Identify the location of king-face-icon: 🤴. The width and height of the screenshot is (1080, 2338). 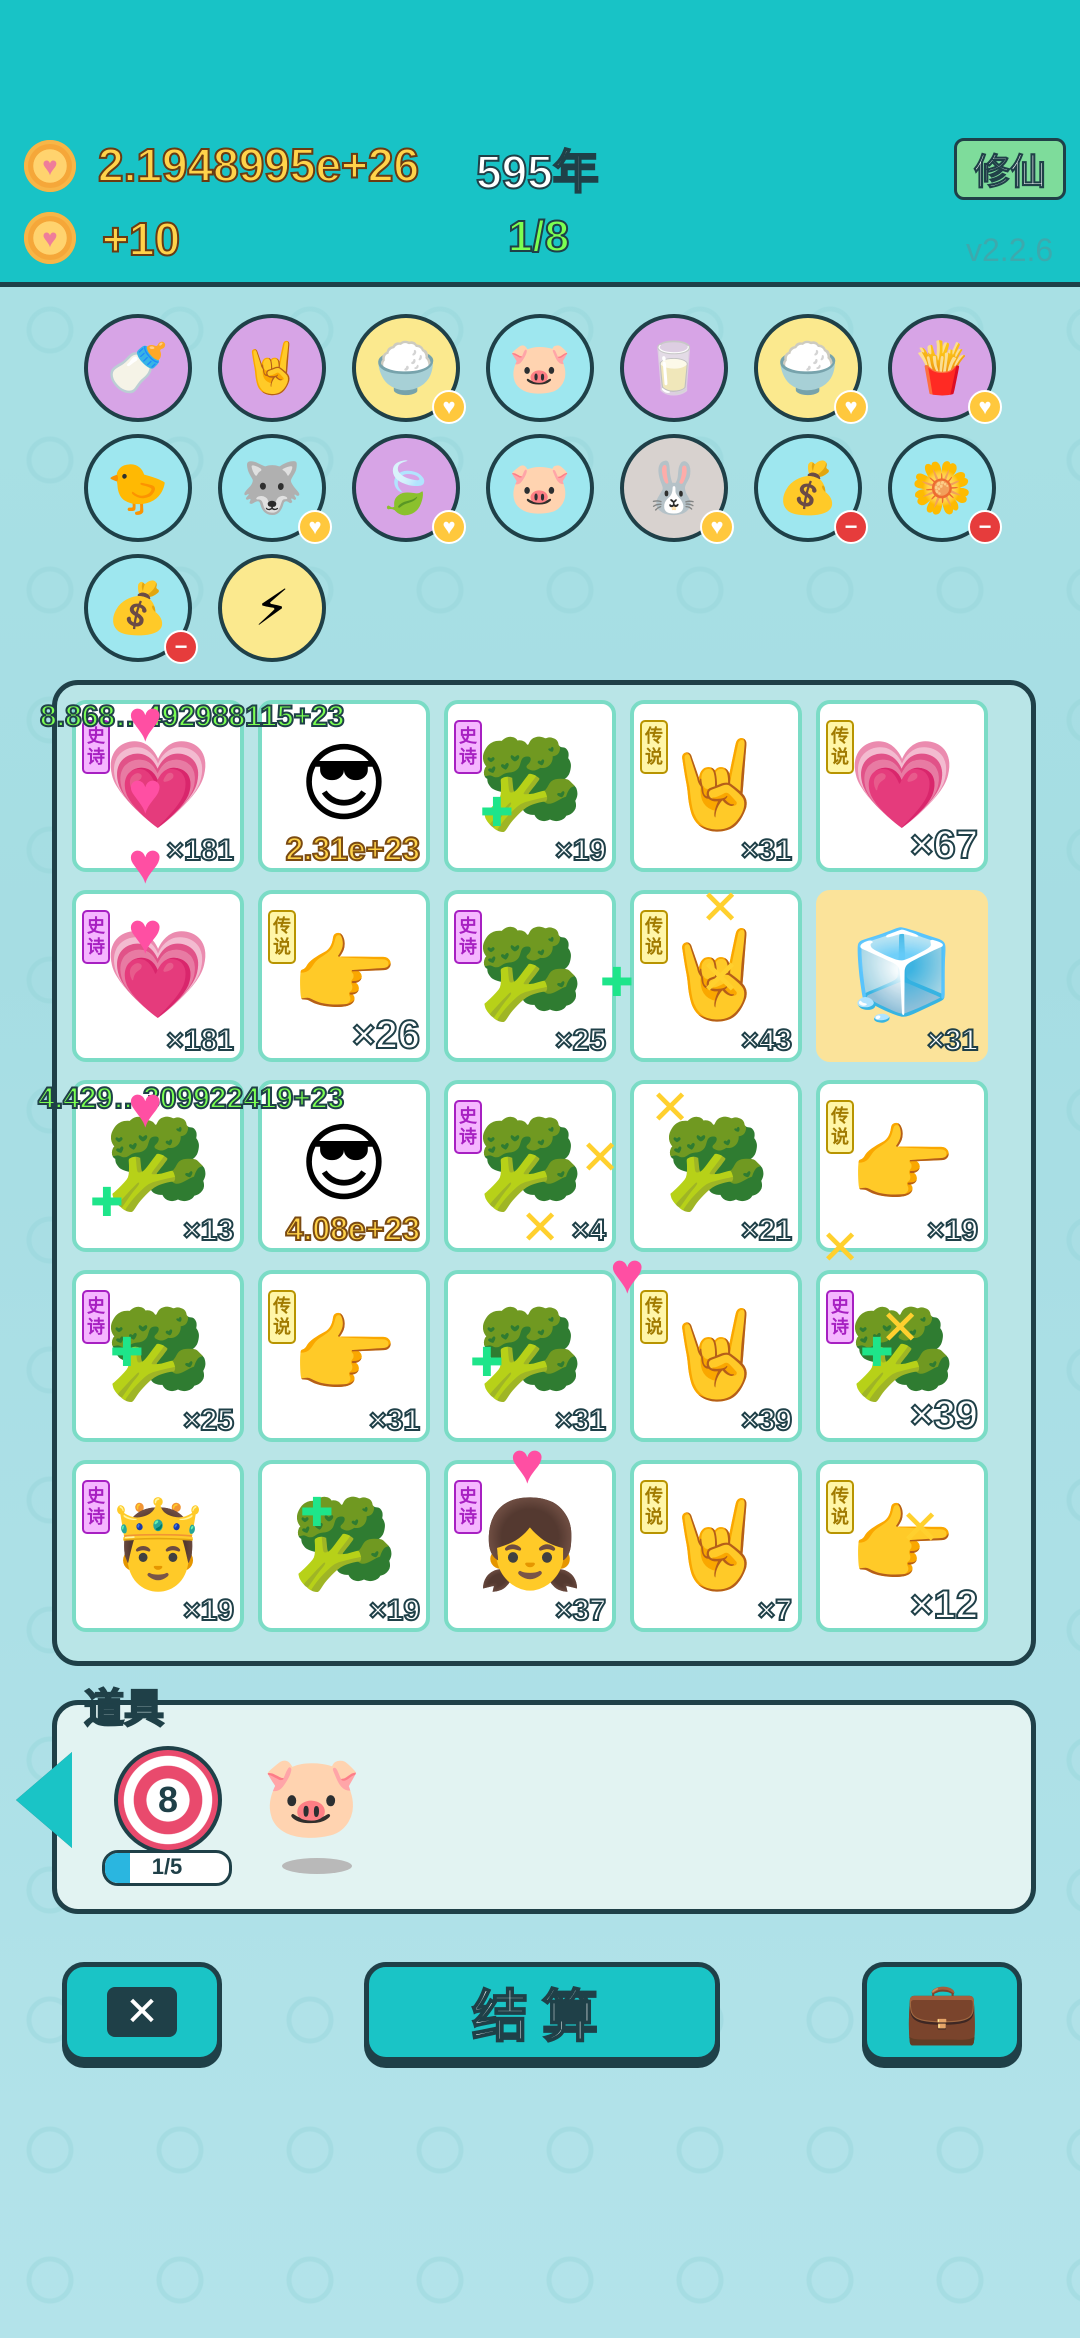
(158, 1544).